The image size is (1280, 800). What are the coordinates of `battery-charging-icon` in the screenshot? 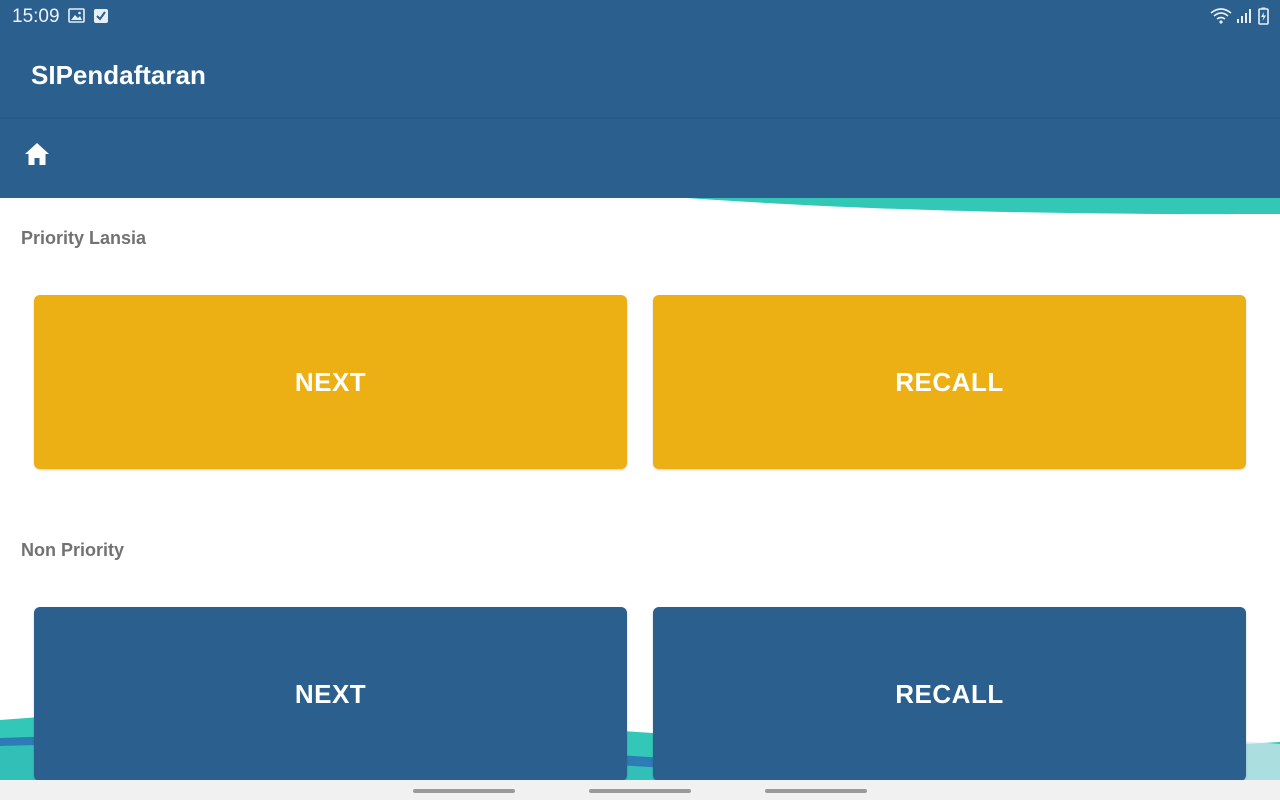 It's located at (1263, 16).